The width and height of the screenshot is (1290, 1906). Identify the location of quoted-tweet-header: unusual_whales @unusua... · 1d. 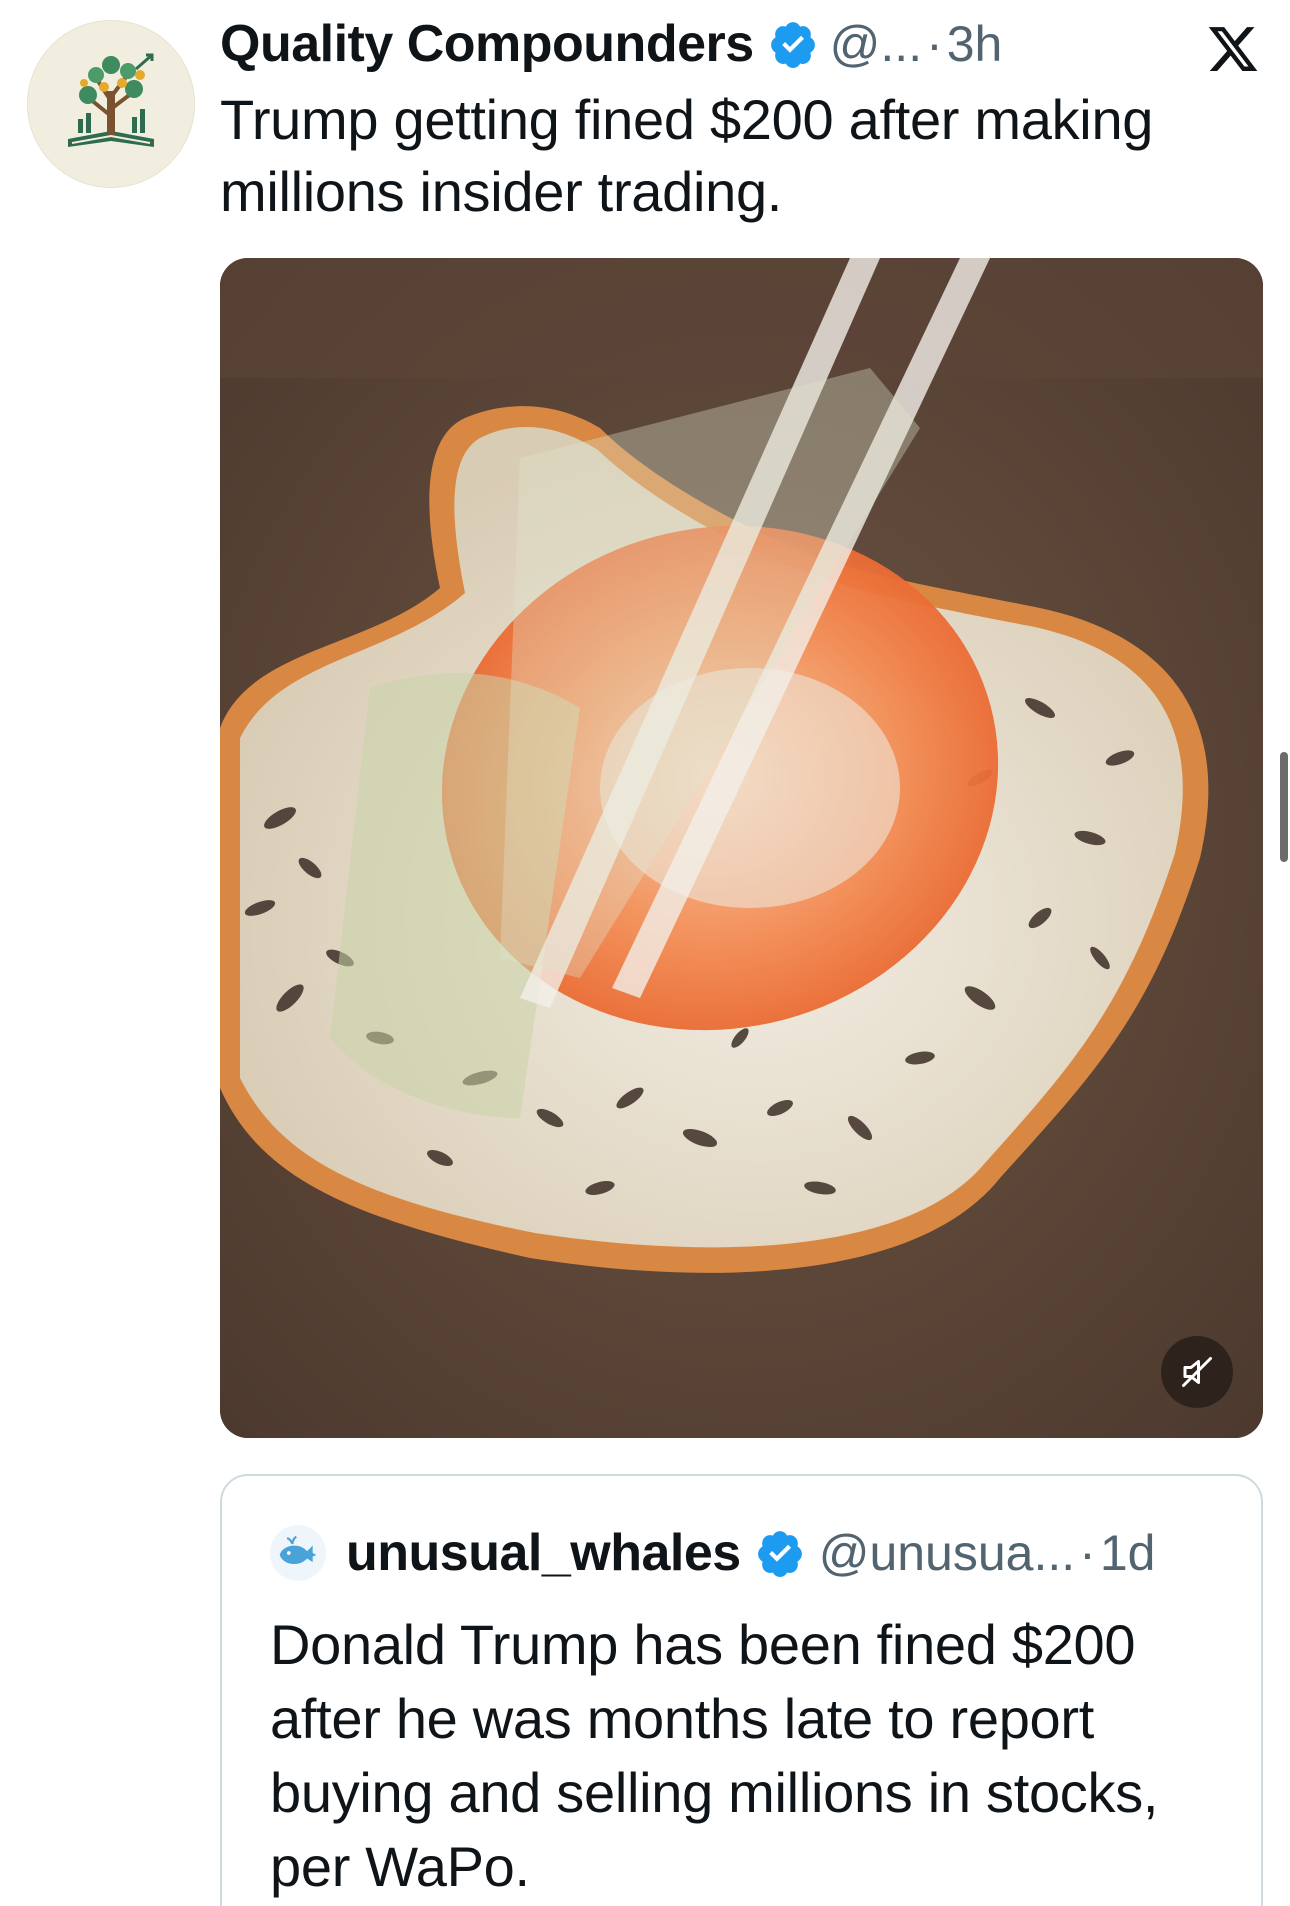
(712, 1553).